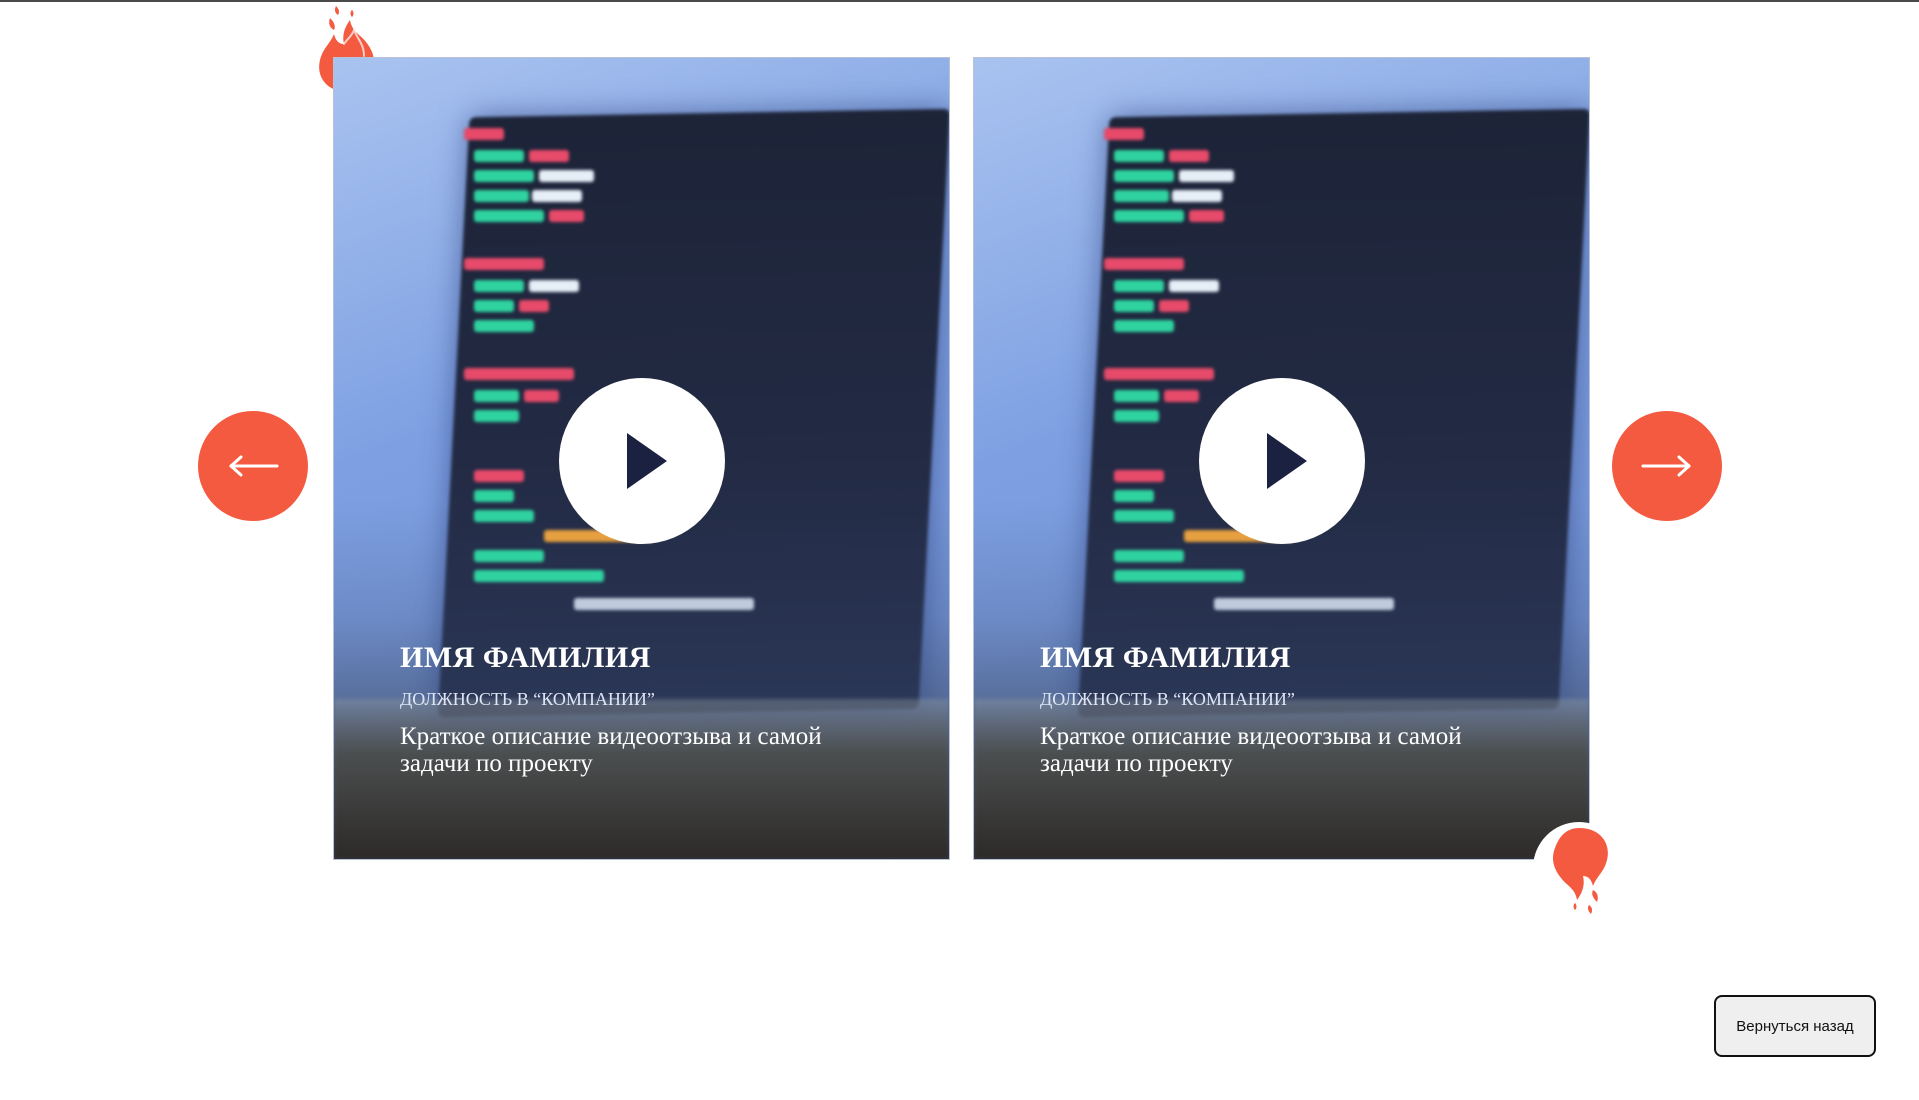 This screenshot has height=1100, width=1919. Describe the element at coordinates (1795, 1026) in the screenshot. I see `back-button: Вернуться назад` at that location.